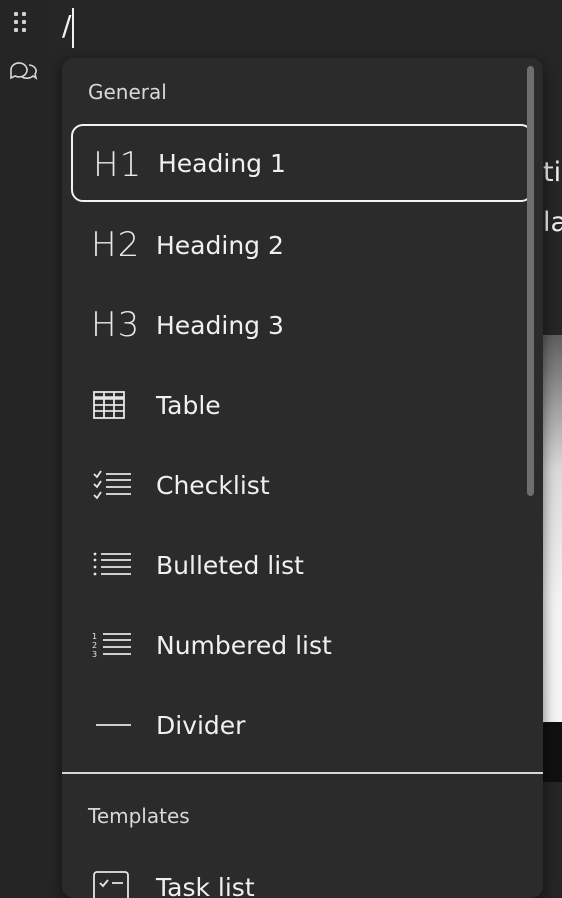 The width and height of the screenshot is (562, 898). What do you see at coordinates (552, 223) in the screenshot?
I see `background-text-line: la` at bounding box center [552, 223].